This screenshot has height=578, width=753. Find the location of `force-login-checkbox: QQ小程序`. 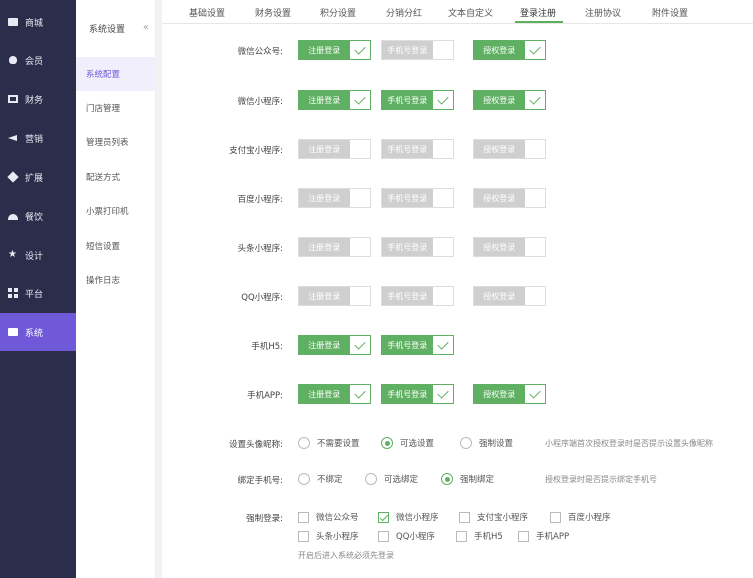

force-login-checkbox: QQ小程序 is located at coordinates (406, 536).